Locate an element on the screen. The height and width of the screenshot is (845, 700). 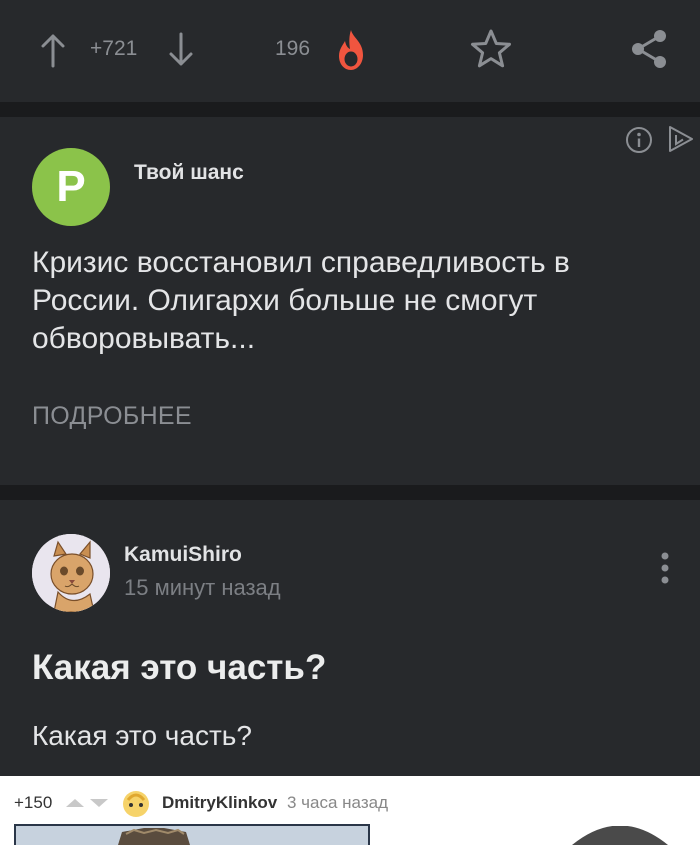
share-icon is located at coordinates (649, 49).